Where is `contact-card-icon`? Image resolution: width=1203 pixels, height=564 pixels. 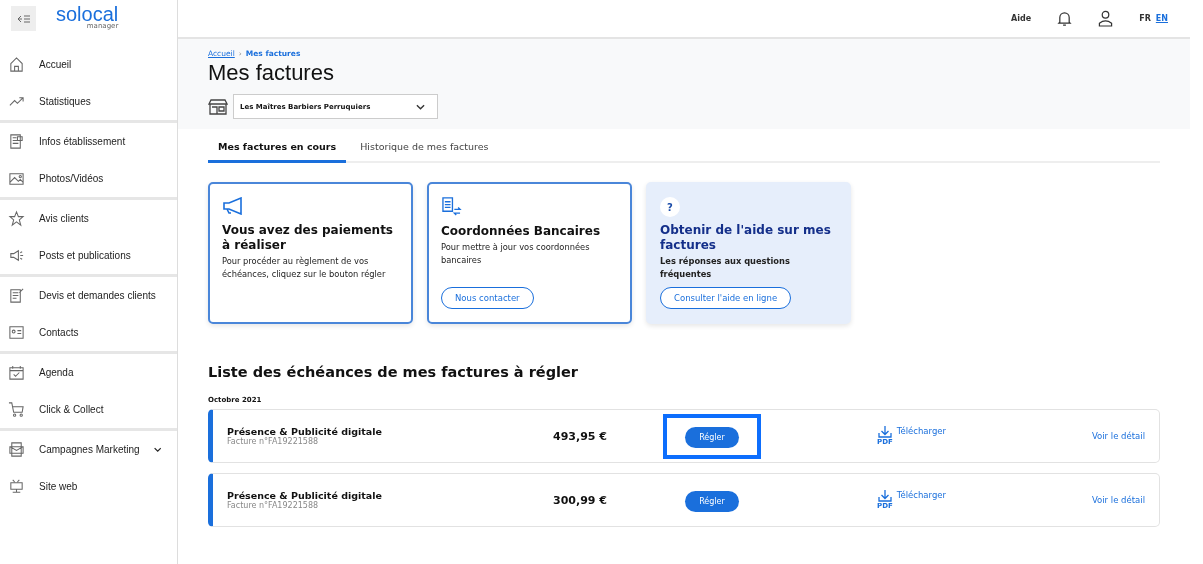 contact-card-icon is located at coordinates (16, 332).